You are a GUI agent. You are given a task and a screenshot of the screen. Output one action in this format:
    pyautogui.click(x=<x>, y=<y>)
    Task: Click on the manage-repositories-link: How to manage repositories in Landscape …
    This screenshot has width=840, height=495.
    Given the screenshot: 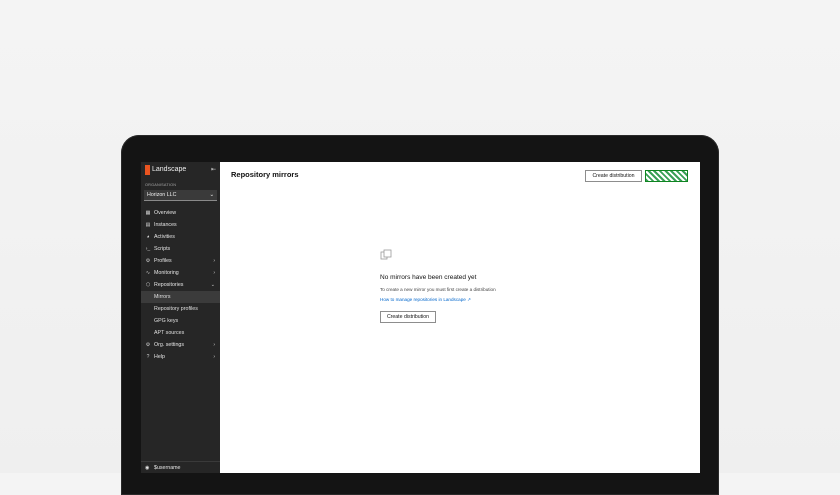 What is the action you would take?
    pyautogui.click(x=510, y=300)
    